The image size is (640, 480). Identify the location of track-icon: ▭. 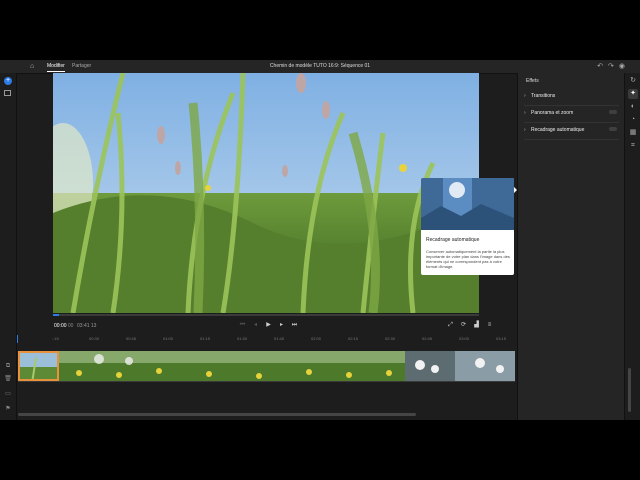
(8, 394).